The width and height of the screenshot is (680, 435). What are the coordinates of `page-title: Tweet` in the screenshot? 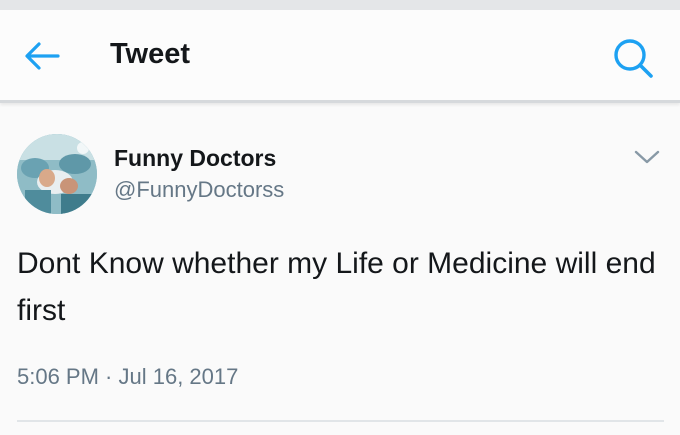 It's located at (150, 54).